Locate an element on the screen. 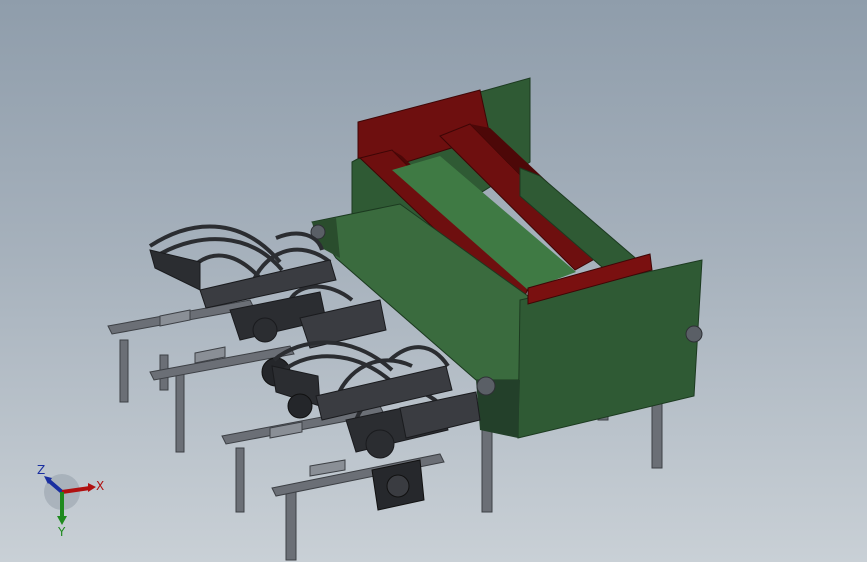  z-axis-label: Z is located at coordinates (41, 470).